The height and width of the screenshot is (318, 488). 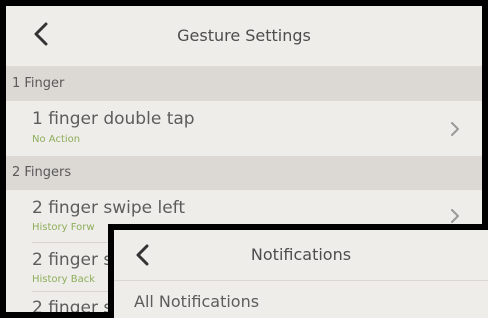 I want to click on list-item-all-notifications: All Notifications, so click(x=196, y=301).